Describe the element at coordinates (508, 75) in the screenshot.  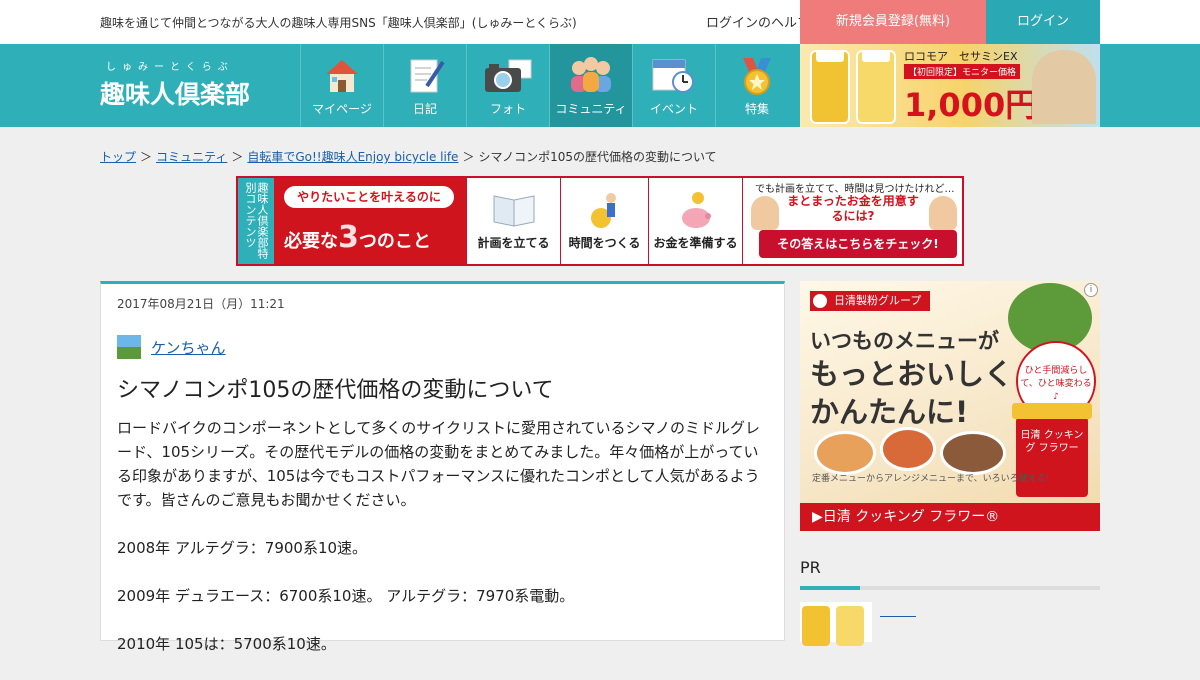
I see `camera-icon` at that location.